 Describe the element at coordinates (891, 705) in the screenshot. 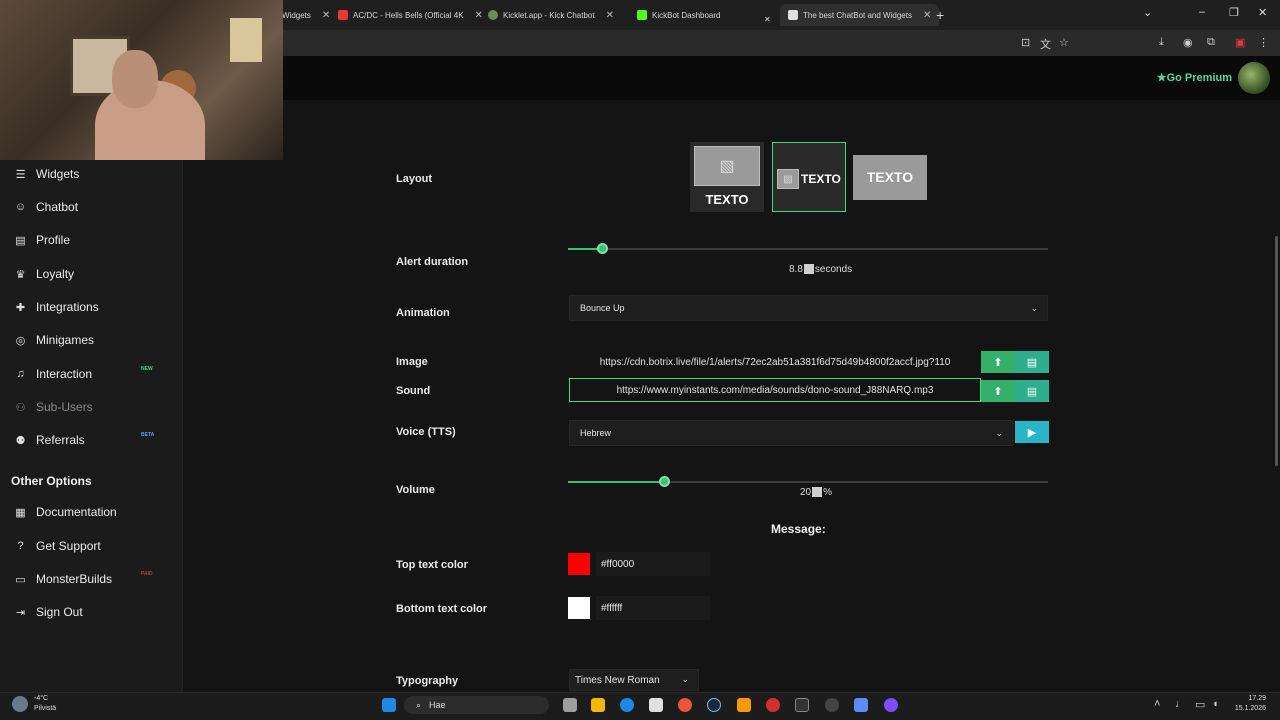

I see `discord-icon` at that location.